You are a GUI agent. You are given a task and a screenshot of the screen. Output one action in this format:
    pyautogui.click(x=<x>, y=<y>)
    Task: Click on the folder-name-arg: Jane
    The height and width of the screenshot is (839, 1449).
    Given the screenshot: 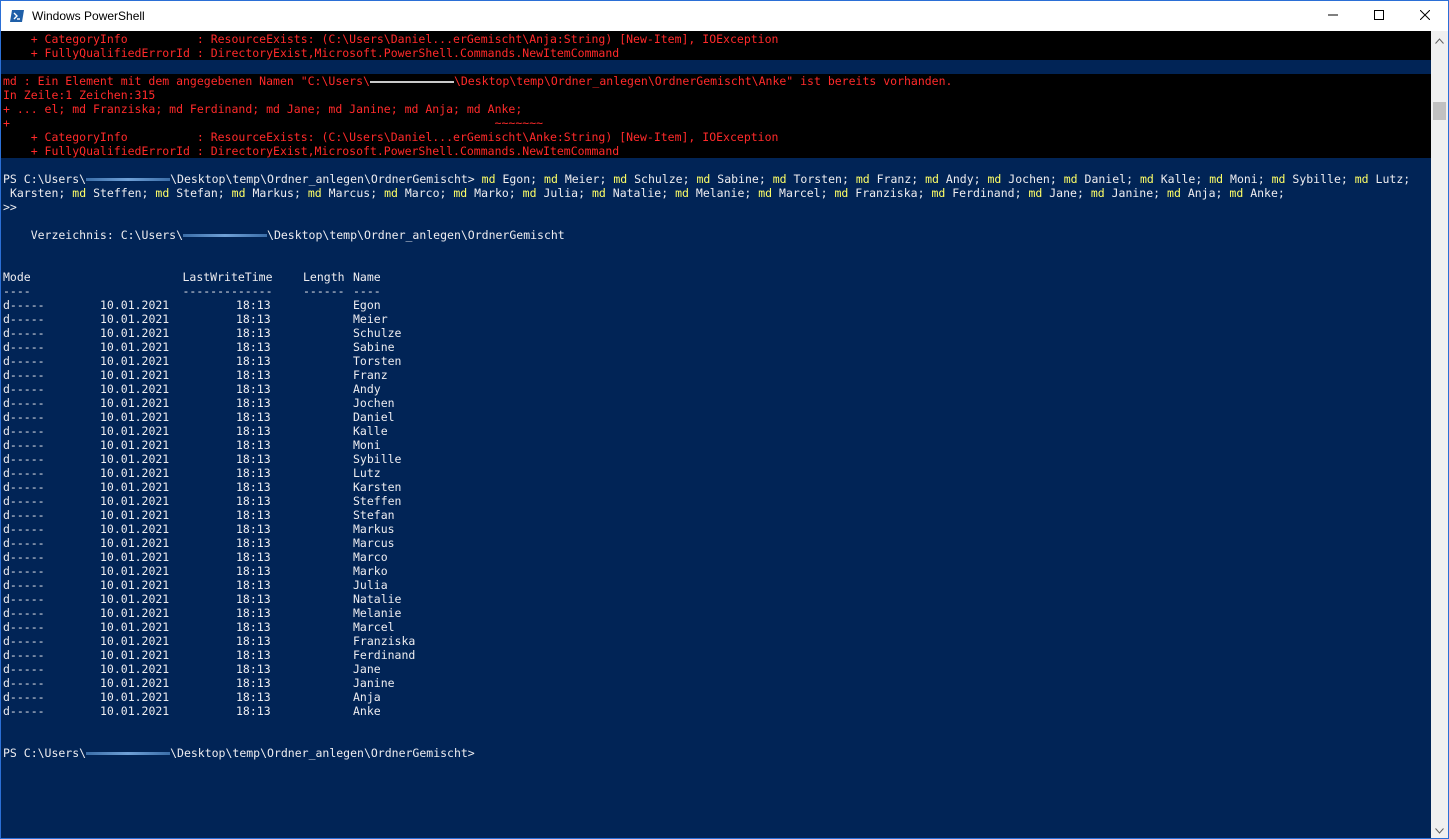 What is the action you would take?
    pyautogui.click(x=1063, y=193)
    